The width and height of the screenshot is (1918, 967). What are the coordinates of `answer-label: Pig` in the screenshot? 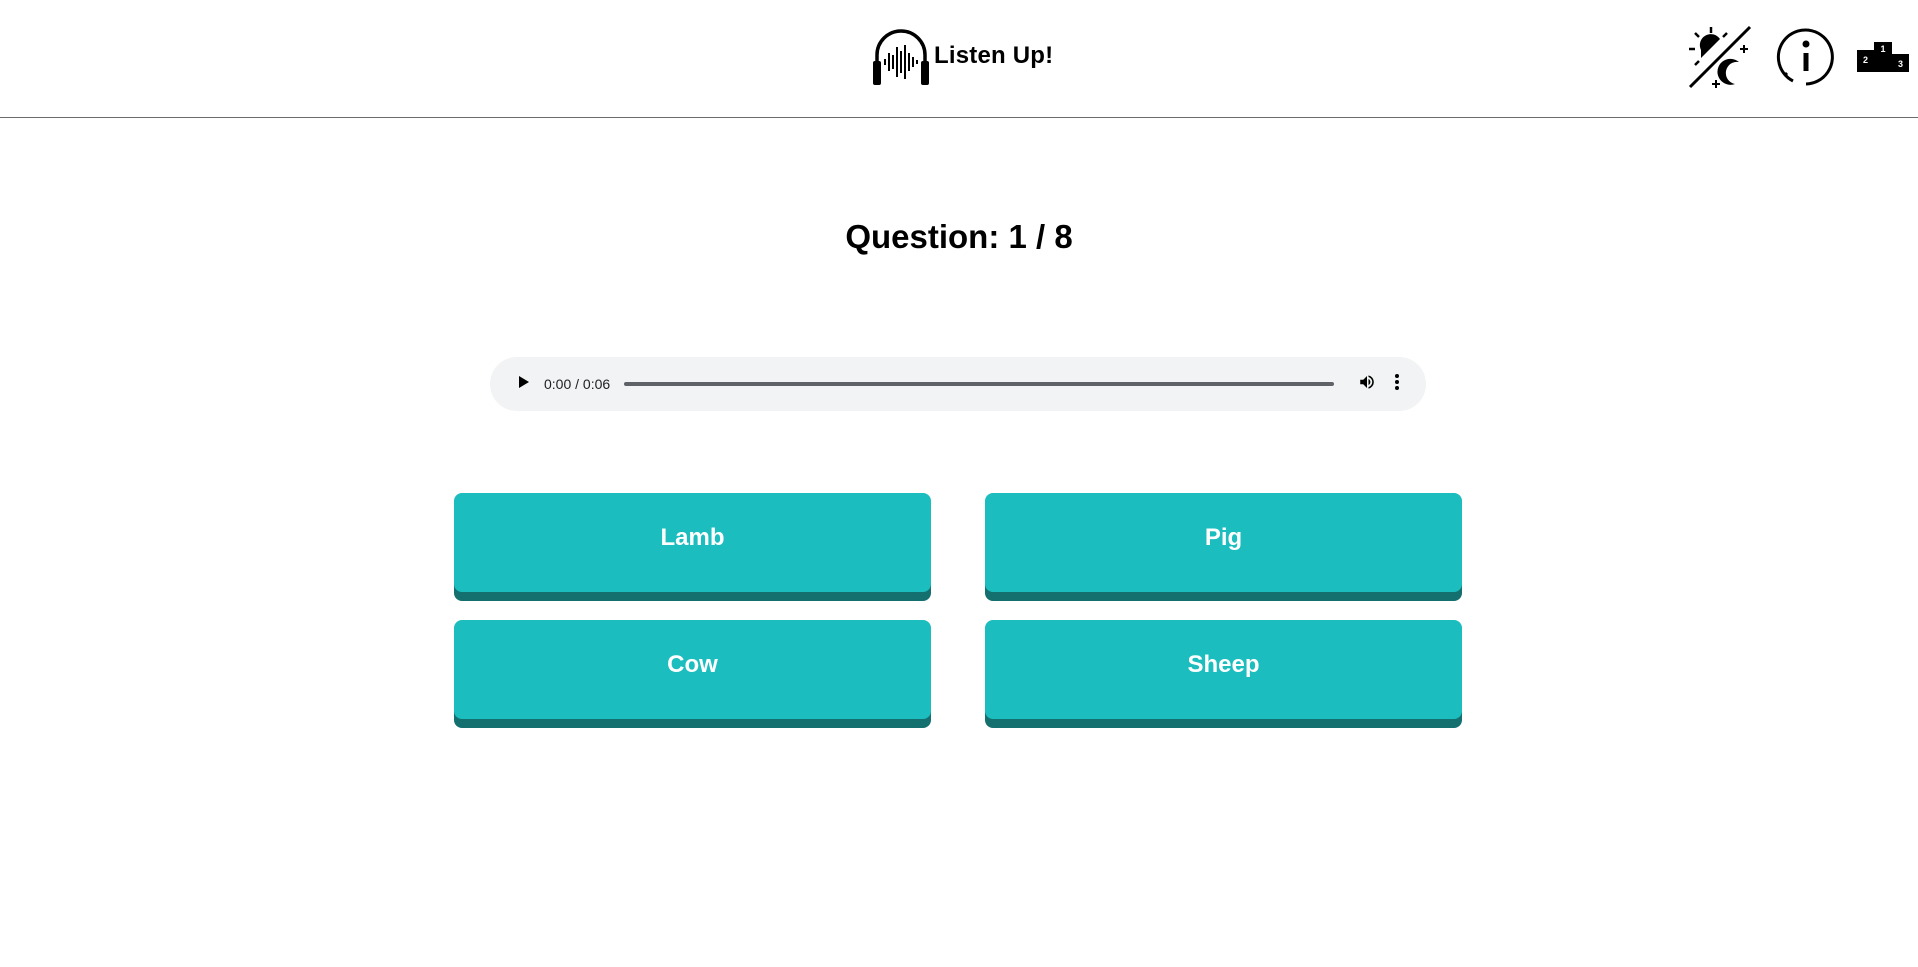 It's located at (1223, 537).